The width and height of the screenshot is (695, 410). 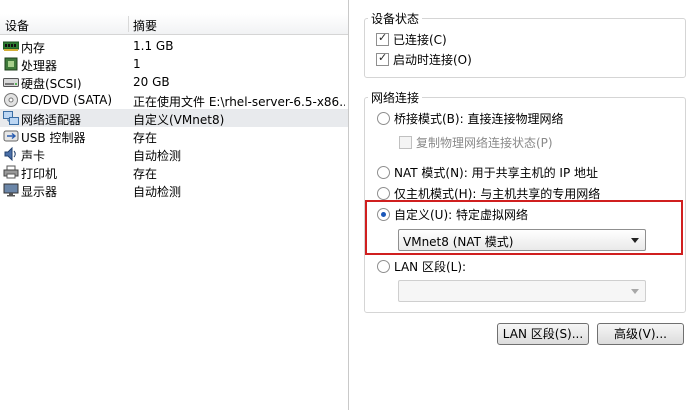 What do you see at coordinates (348, 205) in the screenshot?
I see `panel-divider` at bounding box center [348, 205].